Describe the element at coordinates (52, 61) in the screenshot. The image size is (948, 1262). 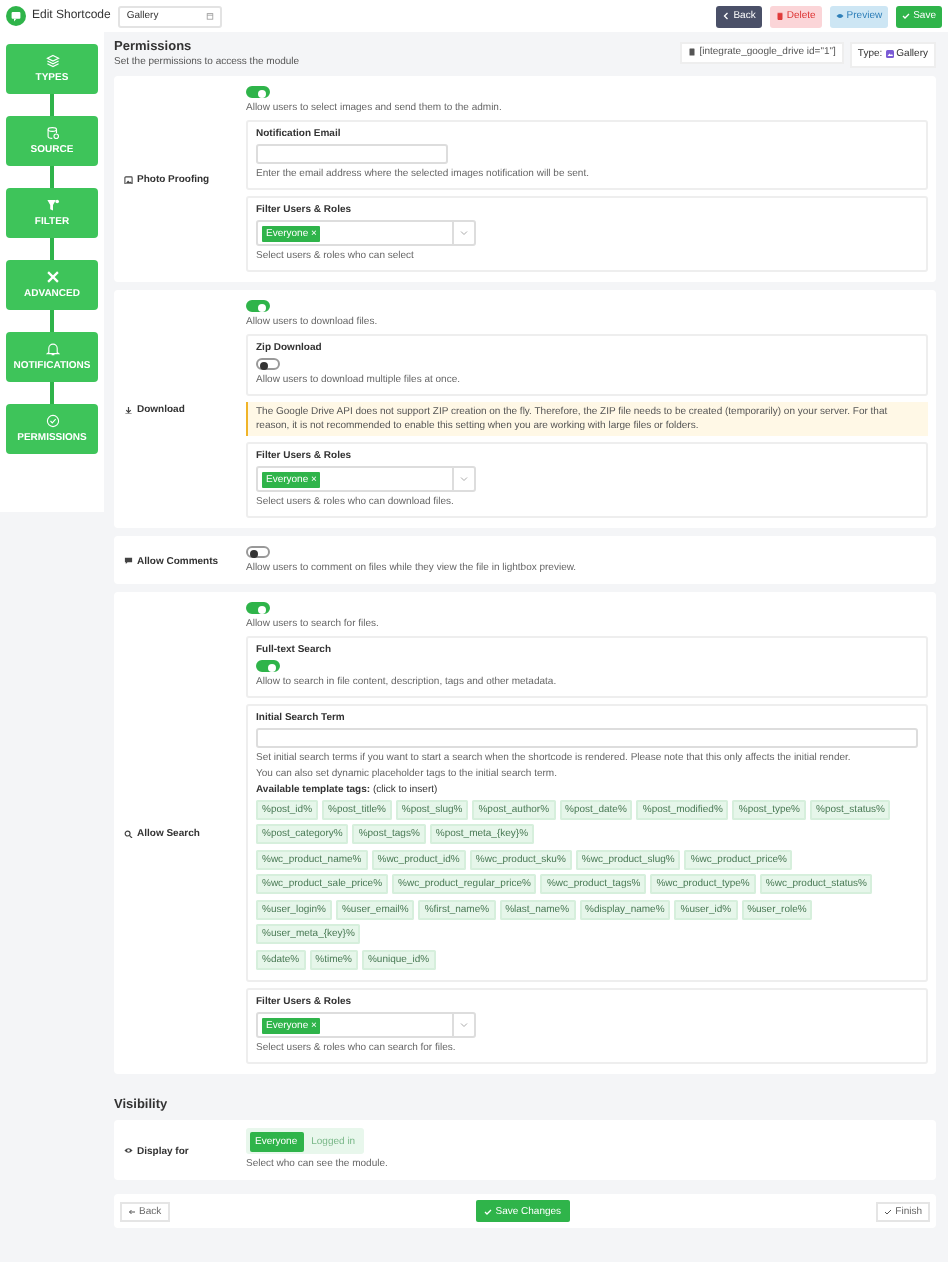
I see `layers-icon` at that location.